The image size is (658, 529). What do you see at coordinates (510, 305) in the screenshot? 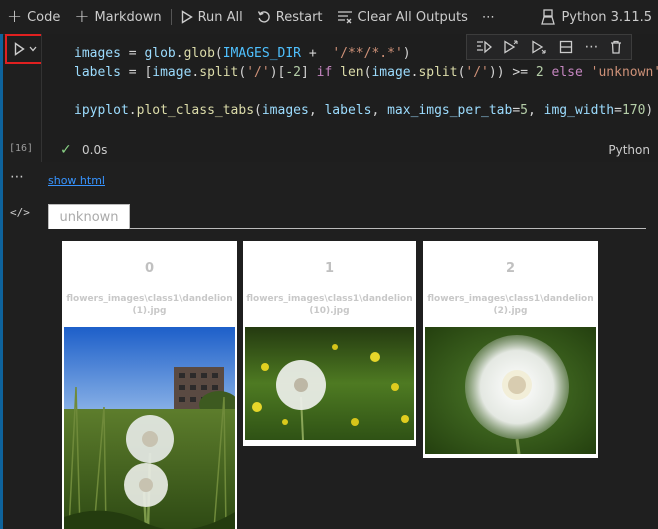
I see `card-filename: flowers_images\class1\dandelion (2).jpg` at bounding box center [510, 305].